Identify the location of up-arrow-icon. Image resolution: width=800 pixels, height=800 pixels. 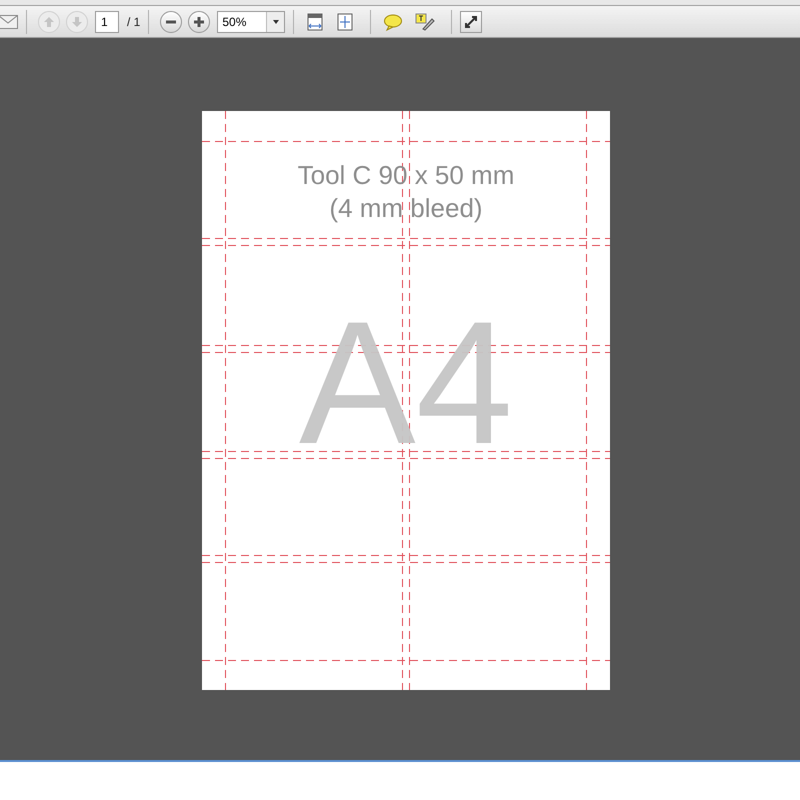
(49, 22).